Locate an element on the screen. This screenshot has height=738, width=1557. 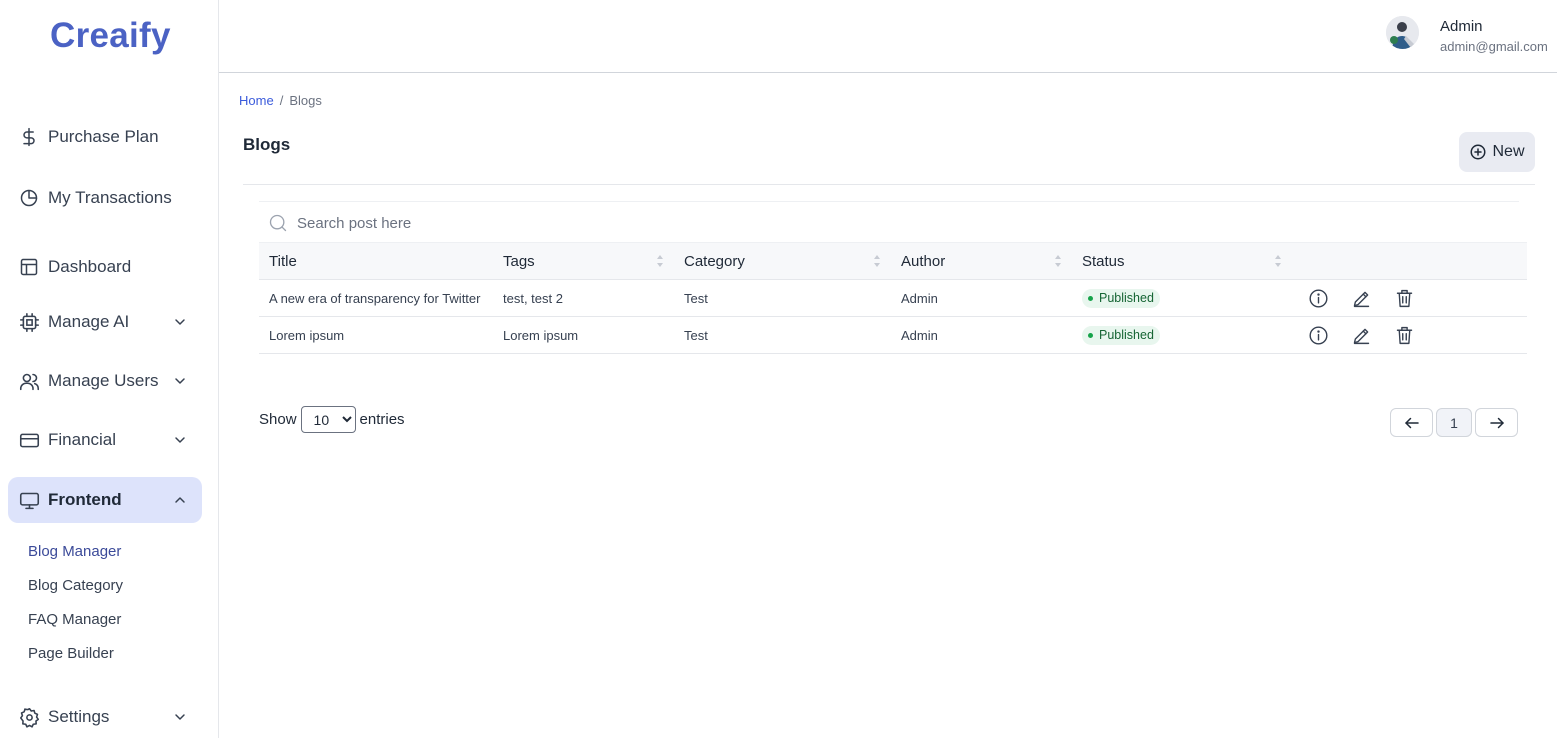
column-header-label: Category is located at coordinates (714, 261).